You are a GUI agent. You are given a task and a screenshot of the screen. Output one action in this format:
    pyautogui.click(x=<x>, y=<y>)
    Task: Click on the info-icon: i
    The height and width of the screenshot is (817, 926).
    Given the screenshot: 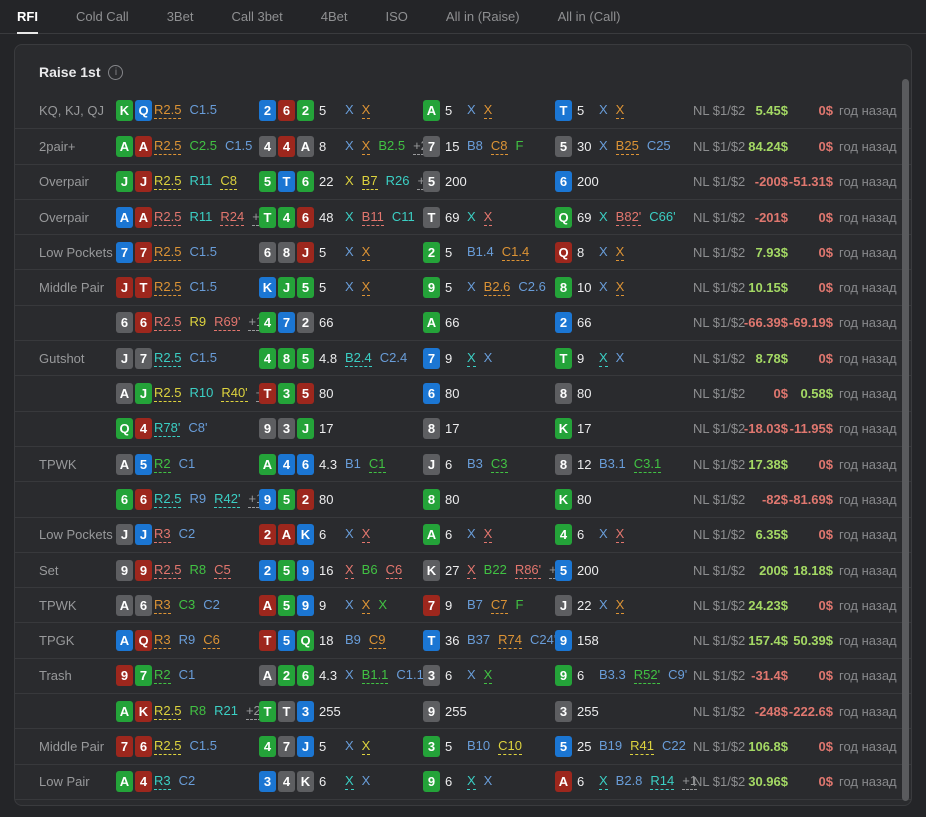 What is the action you would take?
    pyautogui.click(x=116, y=72)
    